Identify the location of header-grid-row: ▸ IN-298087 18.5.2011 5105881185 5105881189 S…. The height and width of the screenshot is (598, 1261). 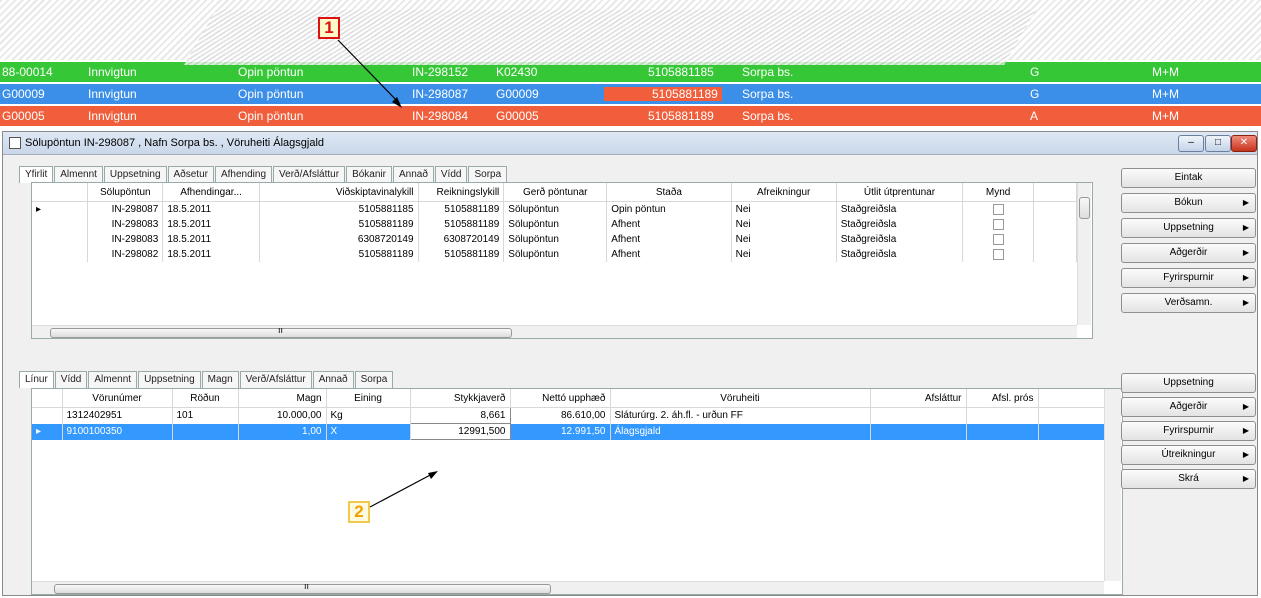
(554, 209).